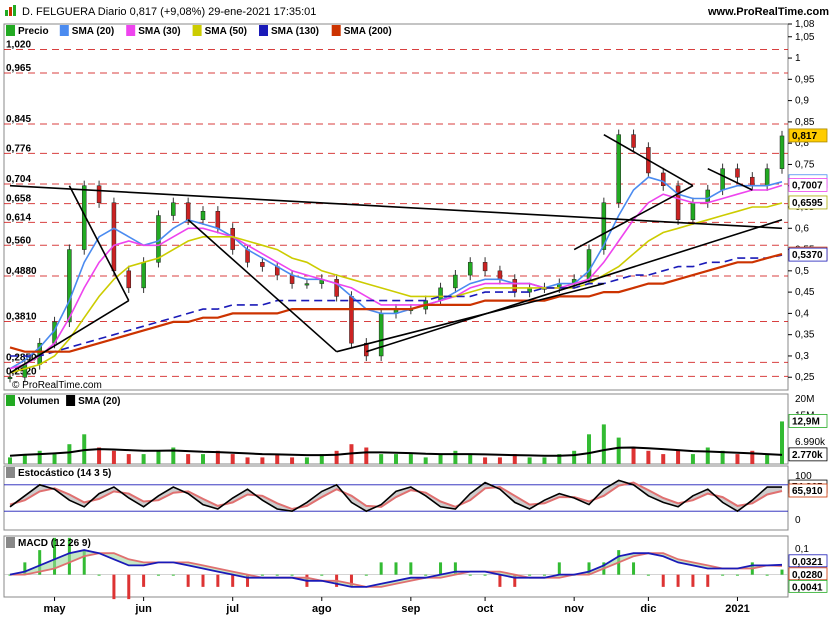 The image size is (835, 620). I want to click on x-axis-month-label: ago, so click(322, 609).